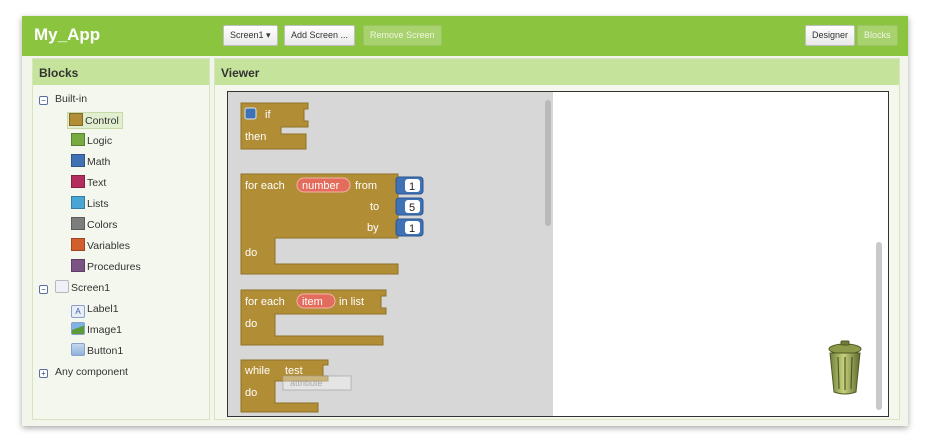  I want to click on app-title: My_App, so click(67, 34).